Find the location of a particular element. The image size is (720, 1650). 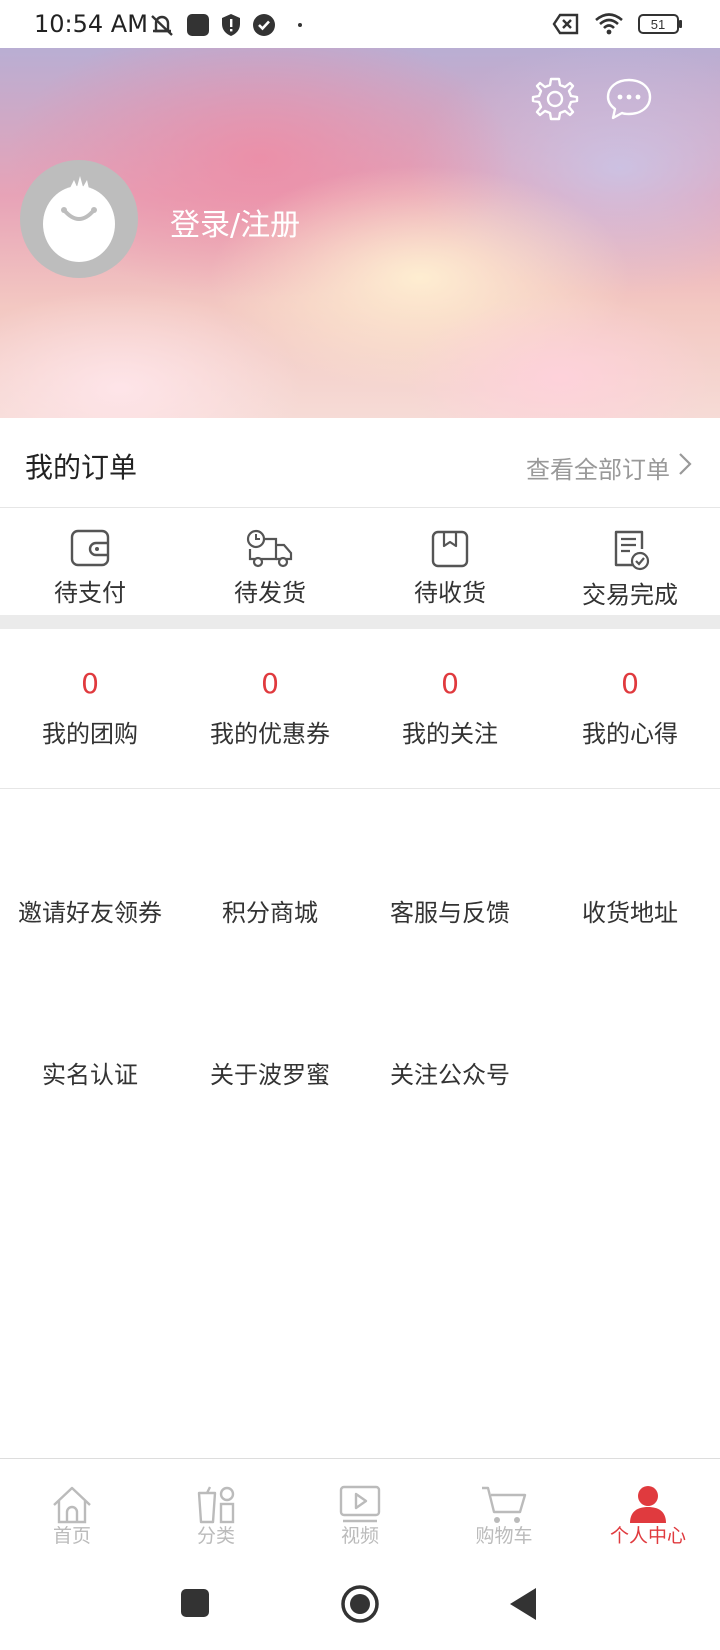

battery-icon: 51 is located at coordinates (660, 24).